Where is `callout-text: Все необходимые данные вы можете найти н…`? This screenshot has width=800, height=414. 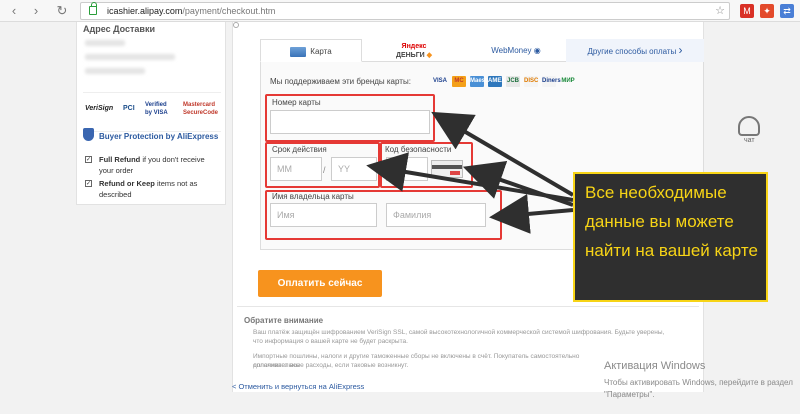
callout-text: Все необходимые данные вы можете найти н… is located at coordinates (671, 221).